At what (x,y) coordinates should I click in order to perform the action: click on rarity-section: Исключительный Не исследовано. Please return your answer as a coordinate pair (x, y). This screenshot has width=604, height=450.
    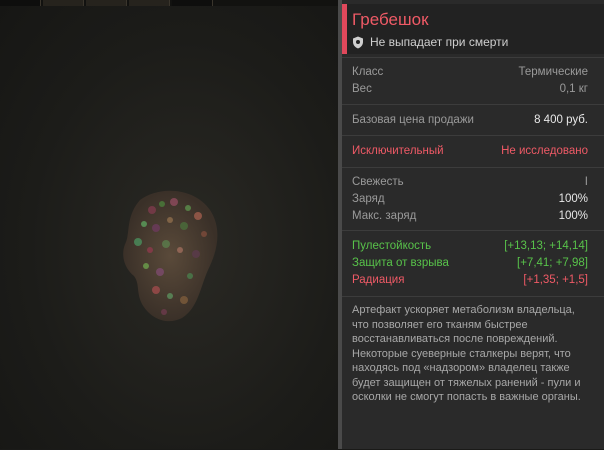
    Looking at the image, I should click on (473, 151).